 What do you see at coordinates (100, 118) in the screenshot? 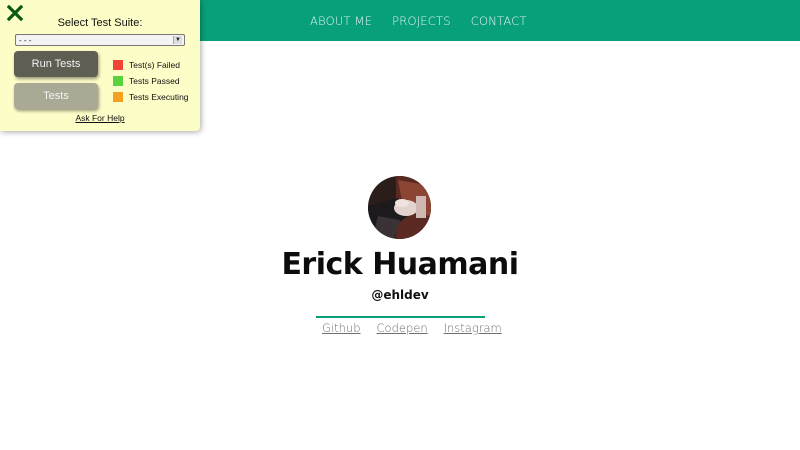
I see `ask-for-help-link: Ask For Help` at bounding box center [100, 118].